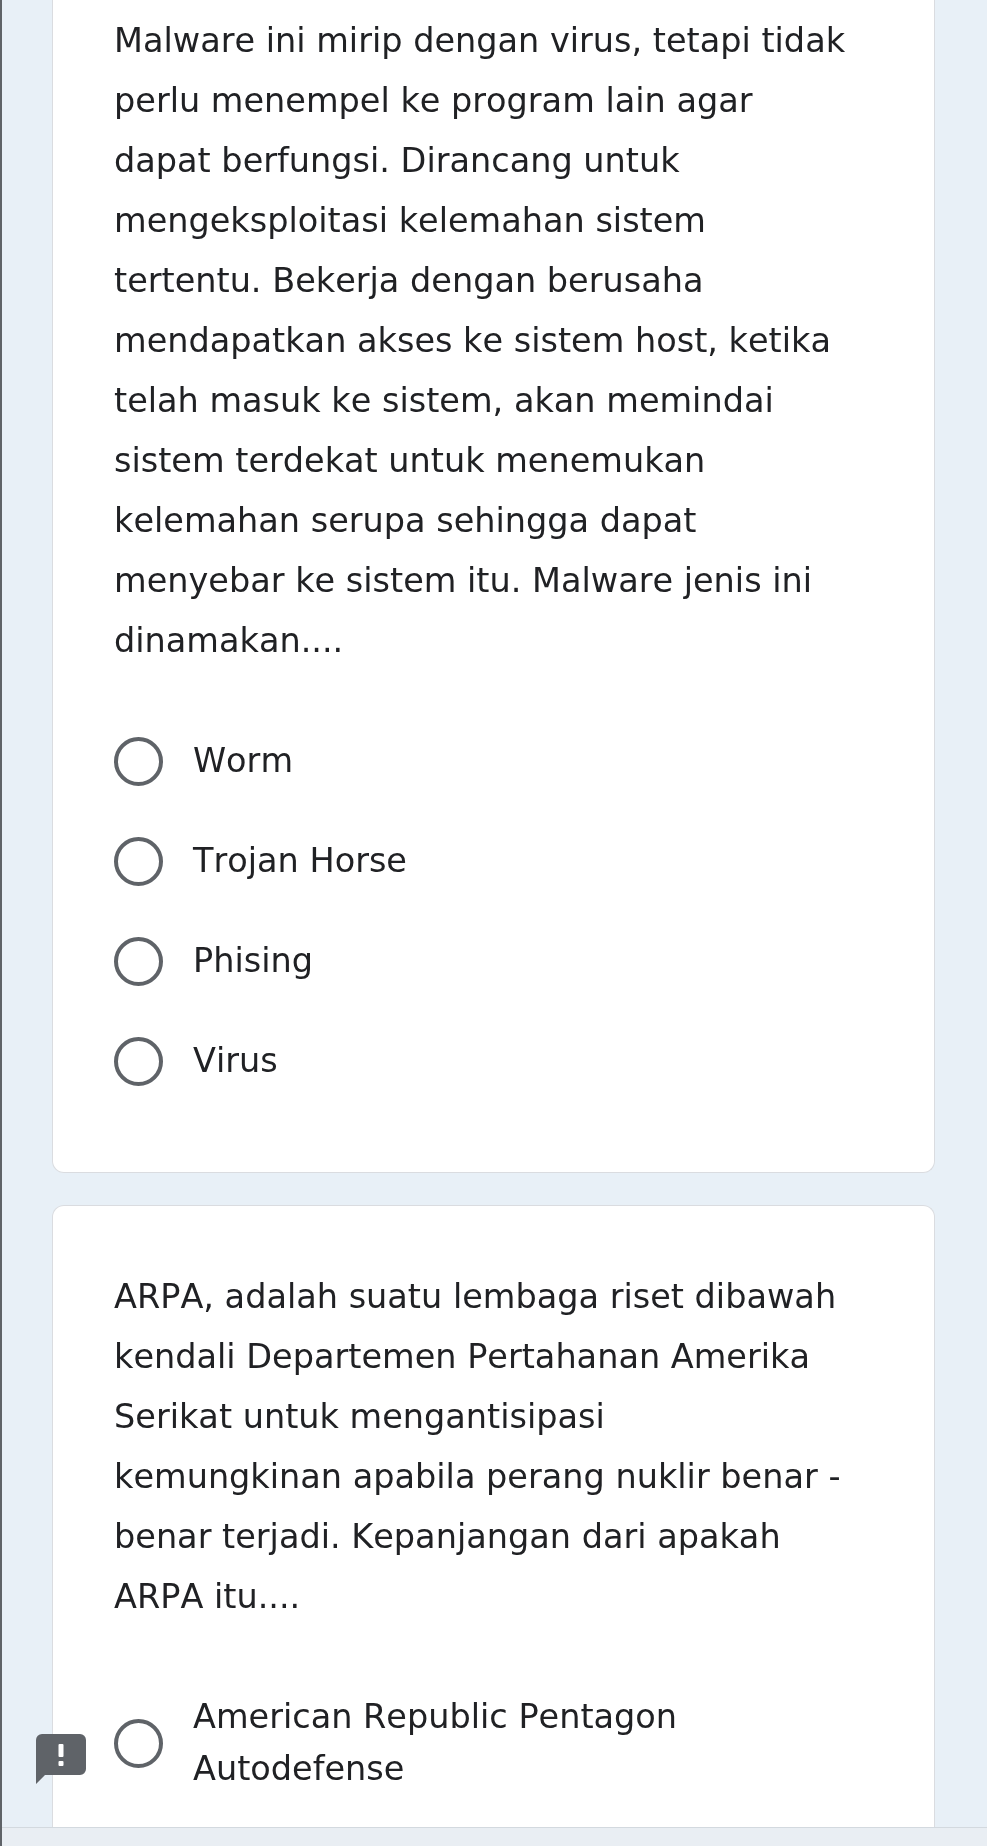 This screenshot has height=1846, width=987. What do you see at coordinates (300, 861) in the screenshot?
I see `option-label: Trojan Horse` at bounding box center [300, 861].